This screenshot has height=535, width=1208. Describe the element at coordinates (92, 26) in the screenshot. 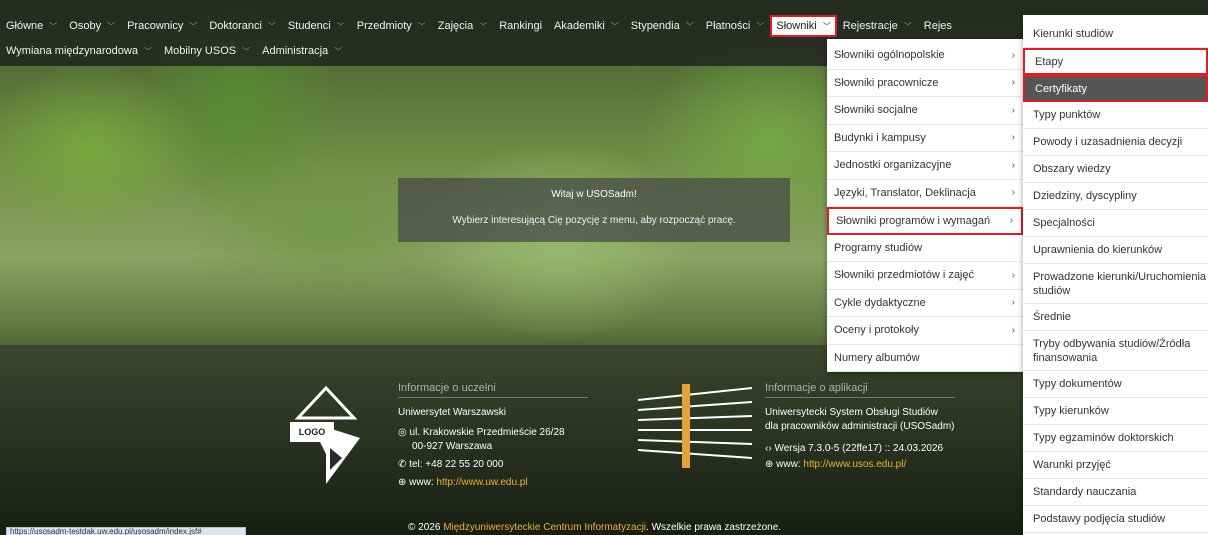

I see `nav-item-osoby: Osoby ﹀` at that location.